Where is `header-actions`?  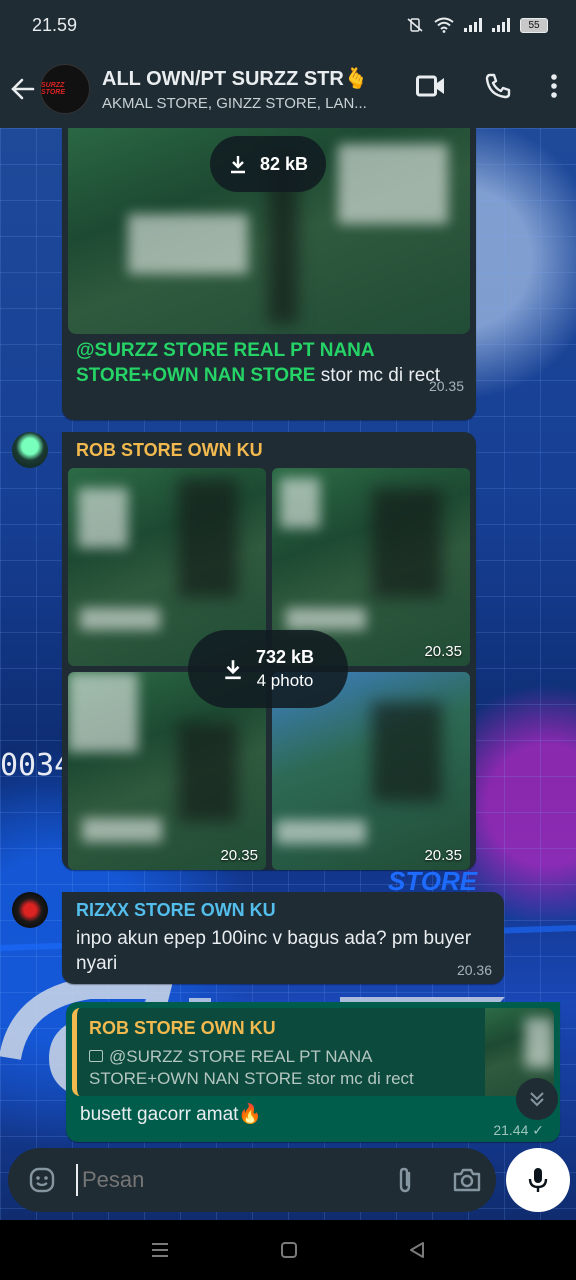
header-actions is located at coordinates (487, 86).